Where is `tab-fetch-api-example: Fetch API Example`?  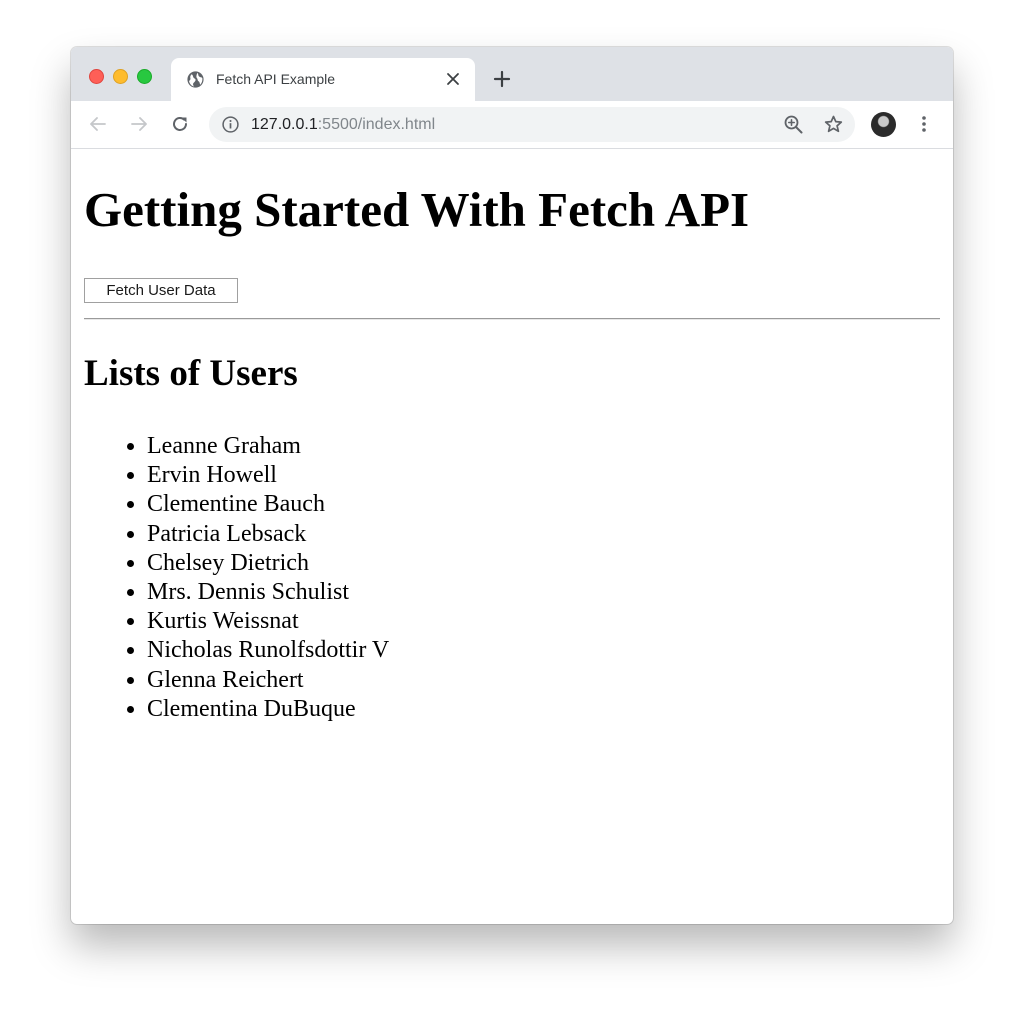 tab-fetch-api-example: Fetch API Example is located at coordinates (323, 79).